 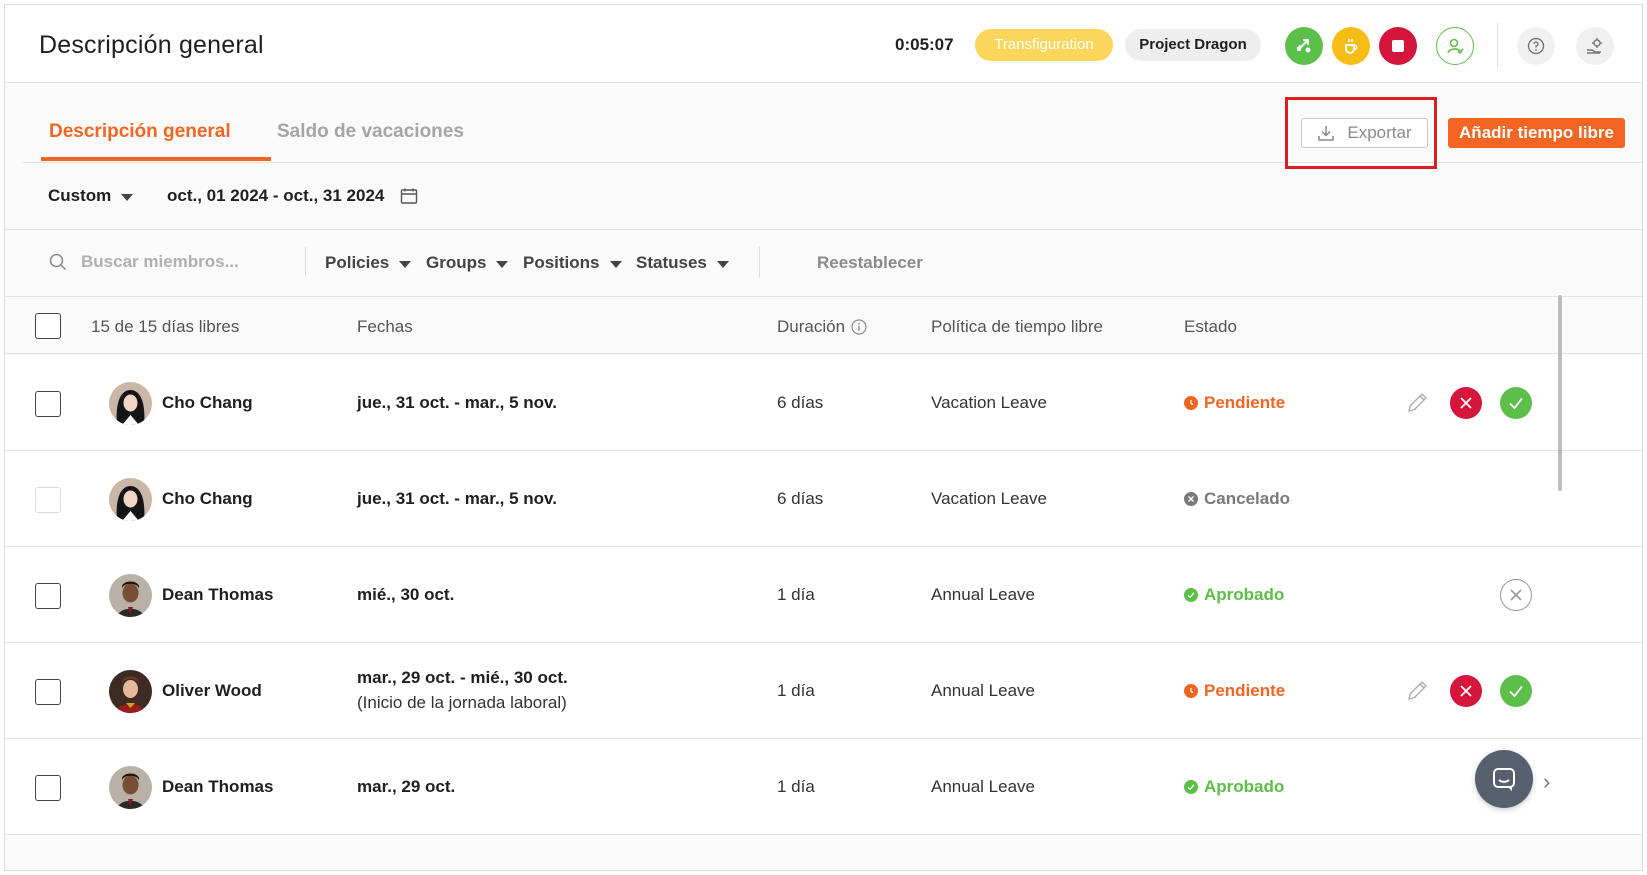 I want to click on user-status-icon, so click(x=1455, y=46).